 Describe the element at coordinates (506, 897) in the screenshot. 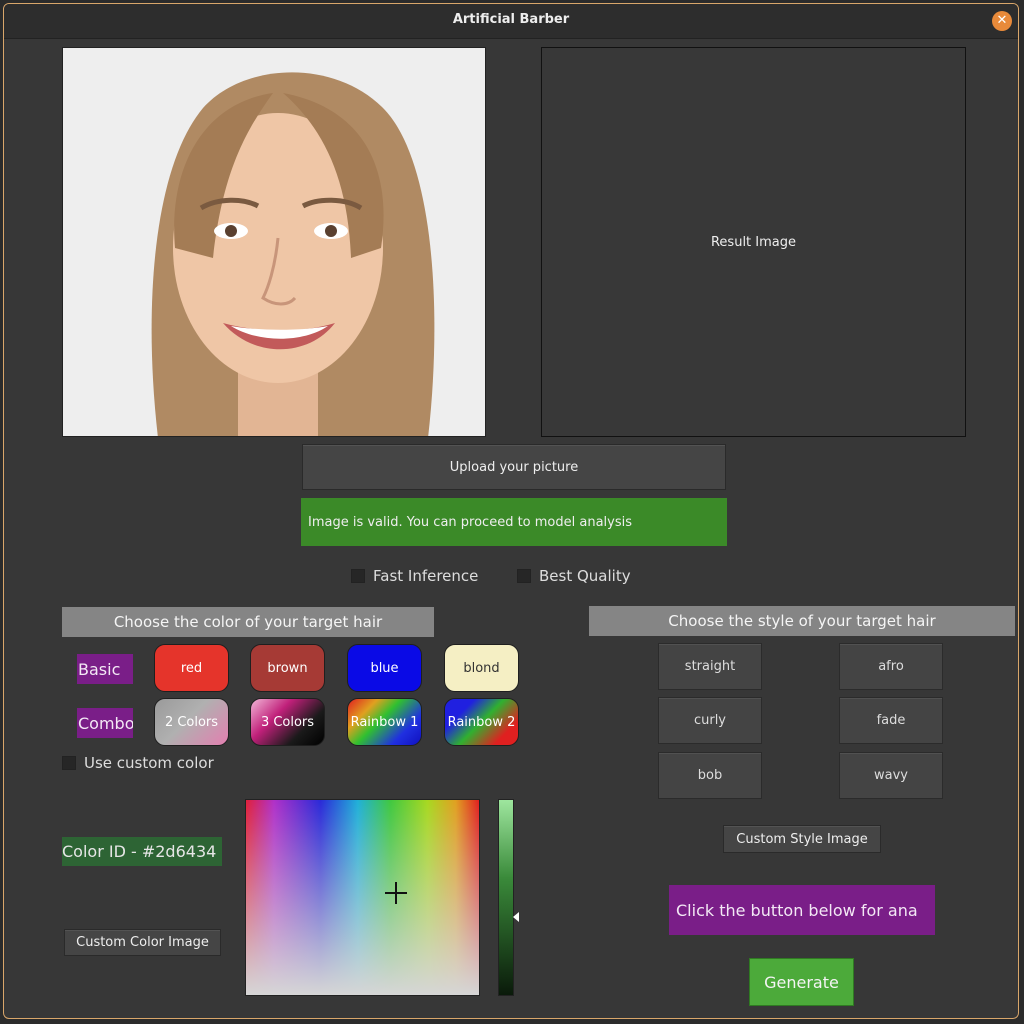

I see `color-value-slider` at that location.